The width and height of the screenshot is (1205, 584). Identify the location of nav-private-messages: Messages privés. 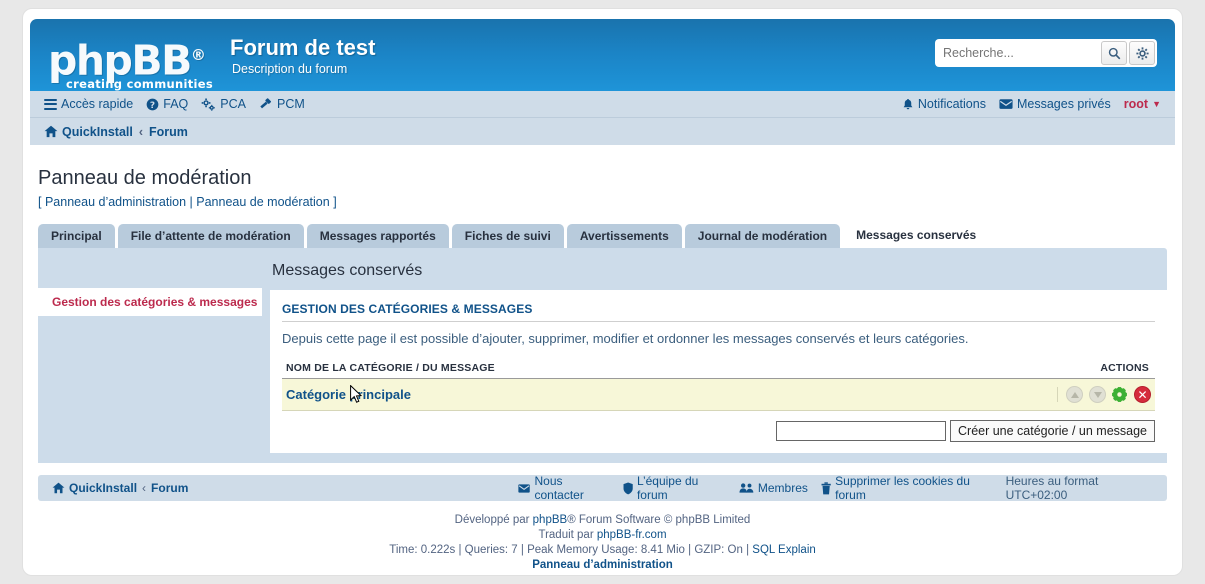
(1055, 104).